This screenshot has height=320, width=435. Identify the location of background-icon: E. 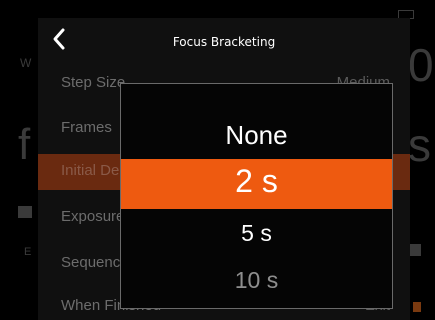
(28, 252).